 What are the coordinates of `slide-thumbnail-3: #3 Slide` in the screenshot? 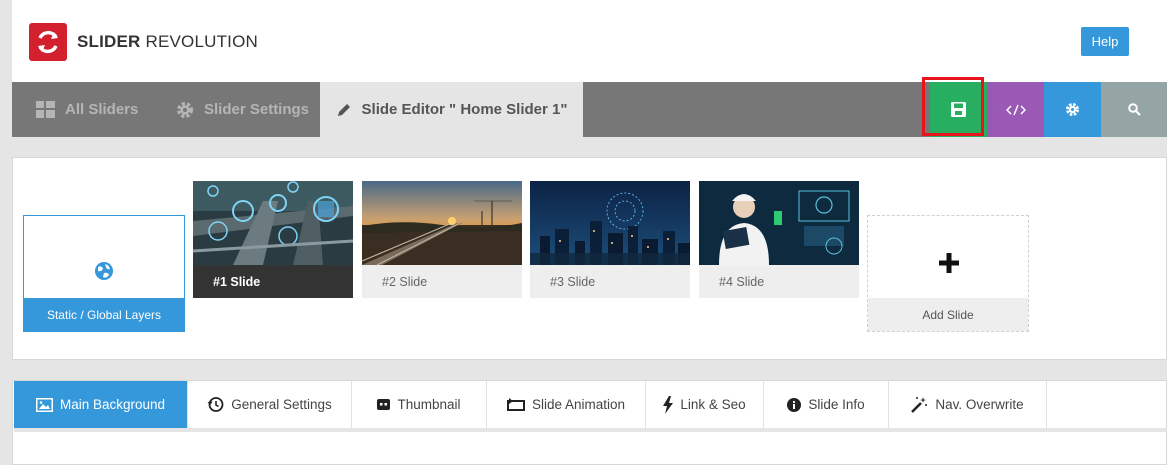 It's located at (610, 239).